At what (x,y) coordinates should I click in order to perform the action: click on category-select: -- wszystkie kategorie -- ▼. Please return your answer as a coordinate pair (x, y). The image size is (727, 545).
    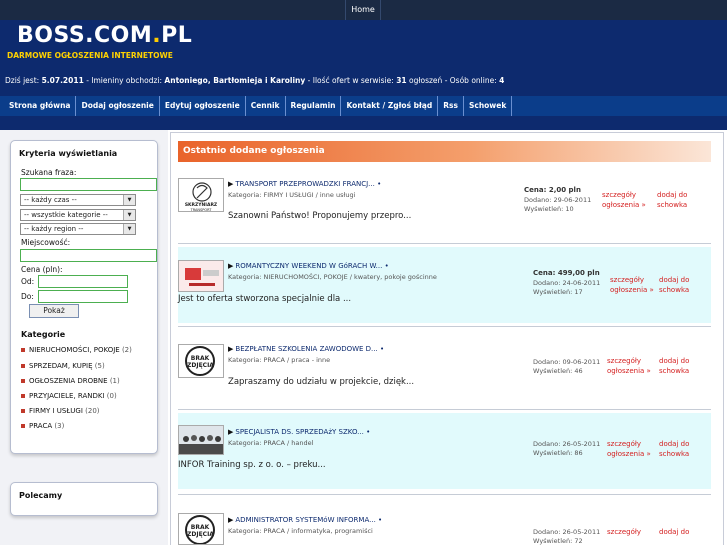
    Looking at the image, I should click on (78, 215).